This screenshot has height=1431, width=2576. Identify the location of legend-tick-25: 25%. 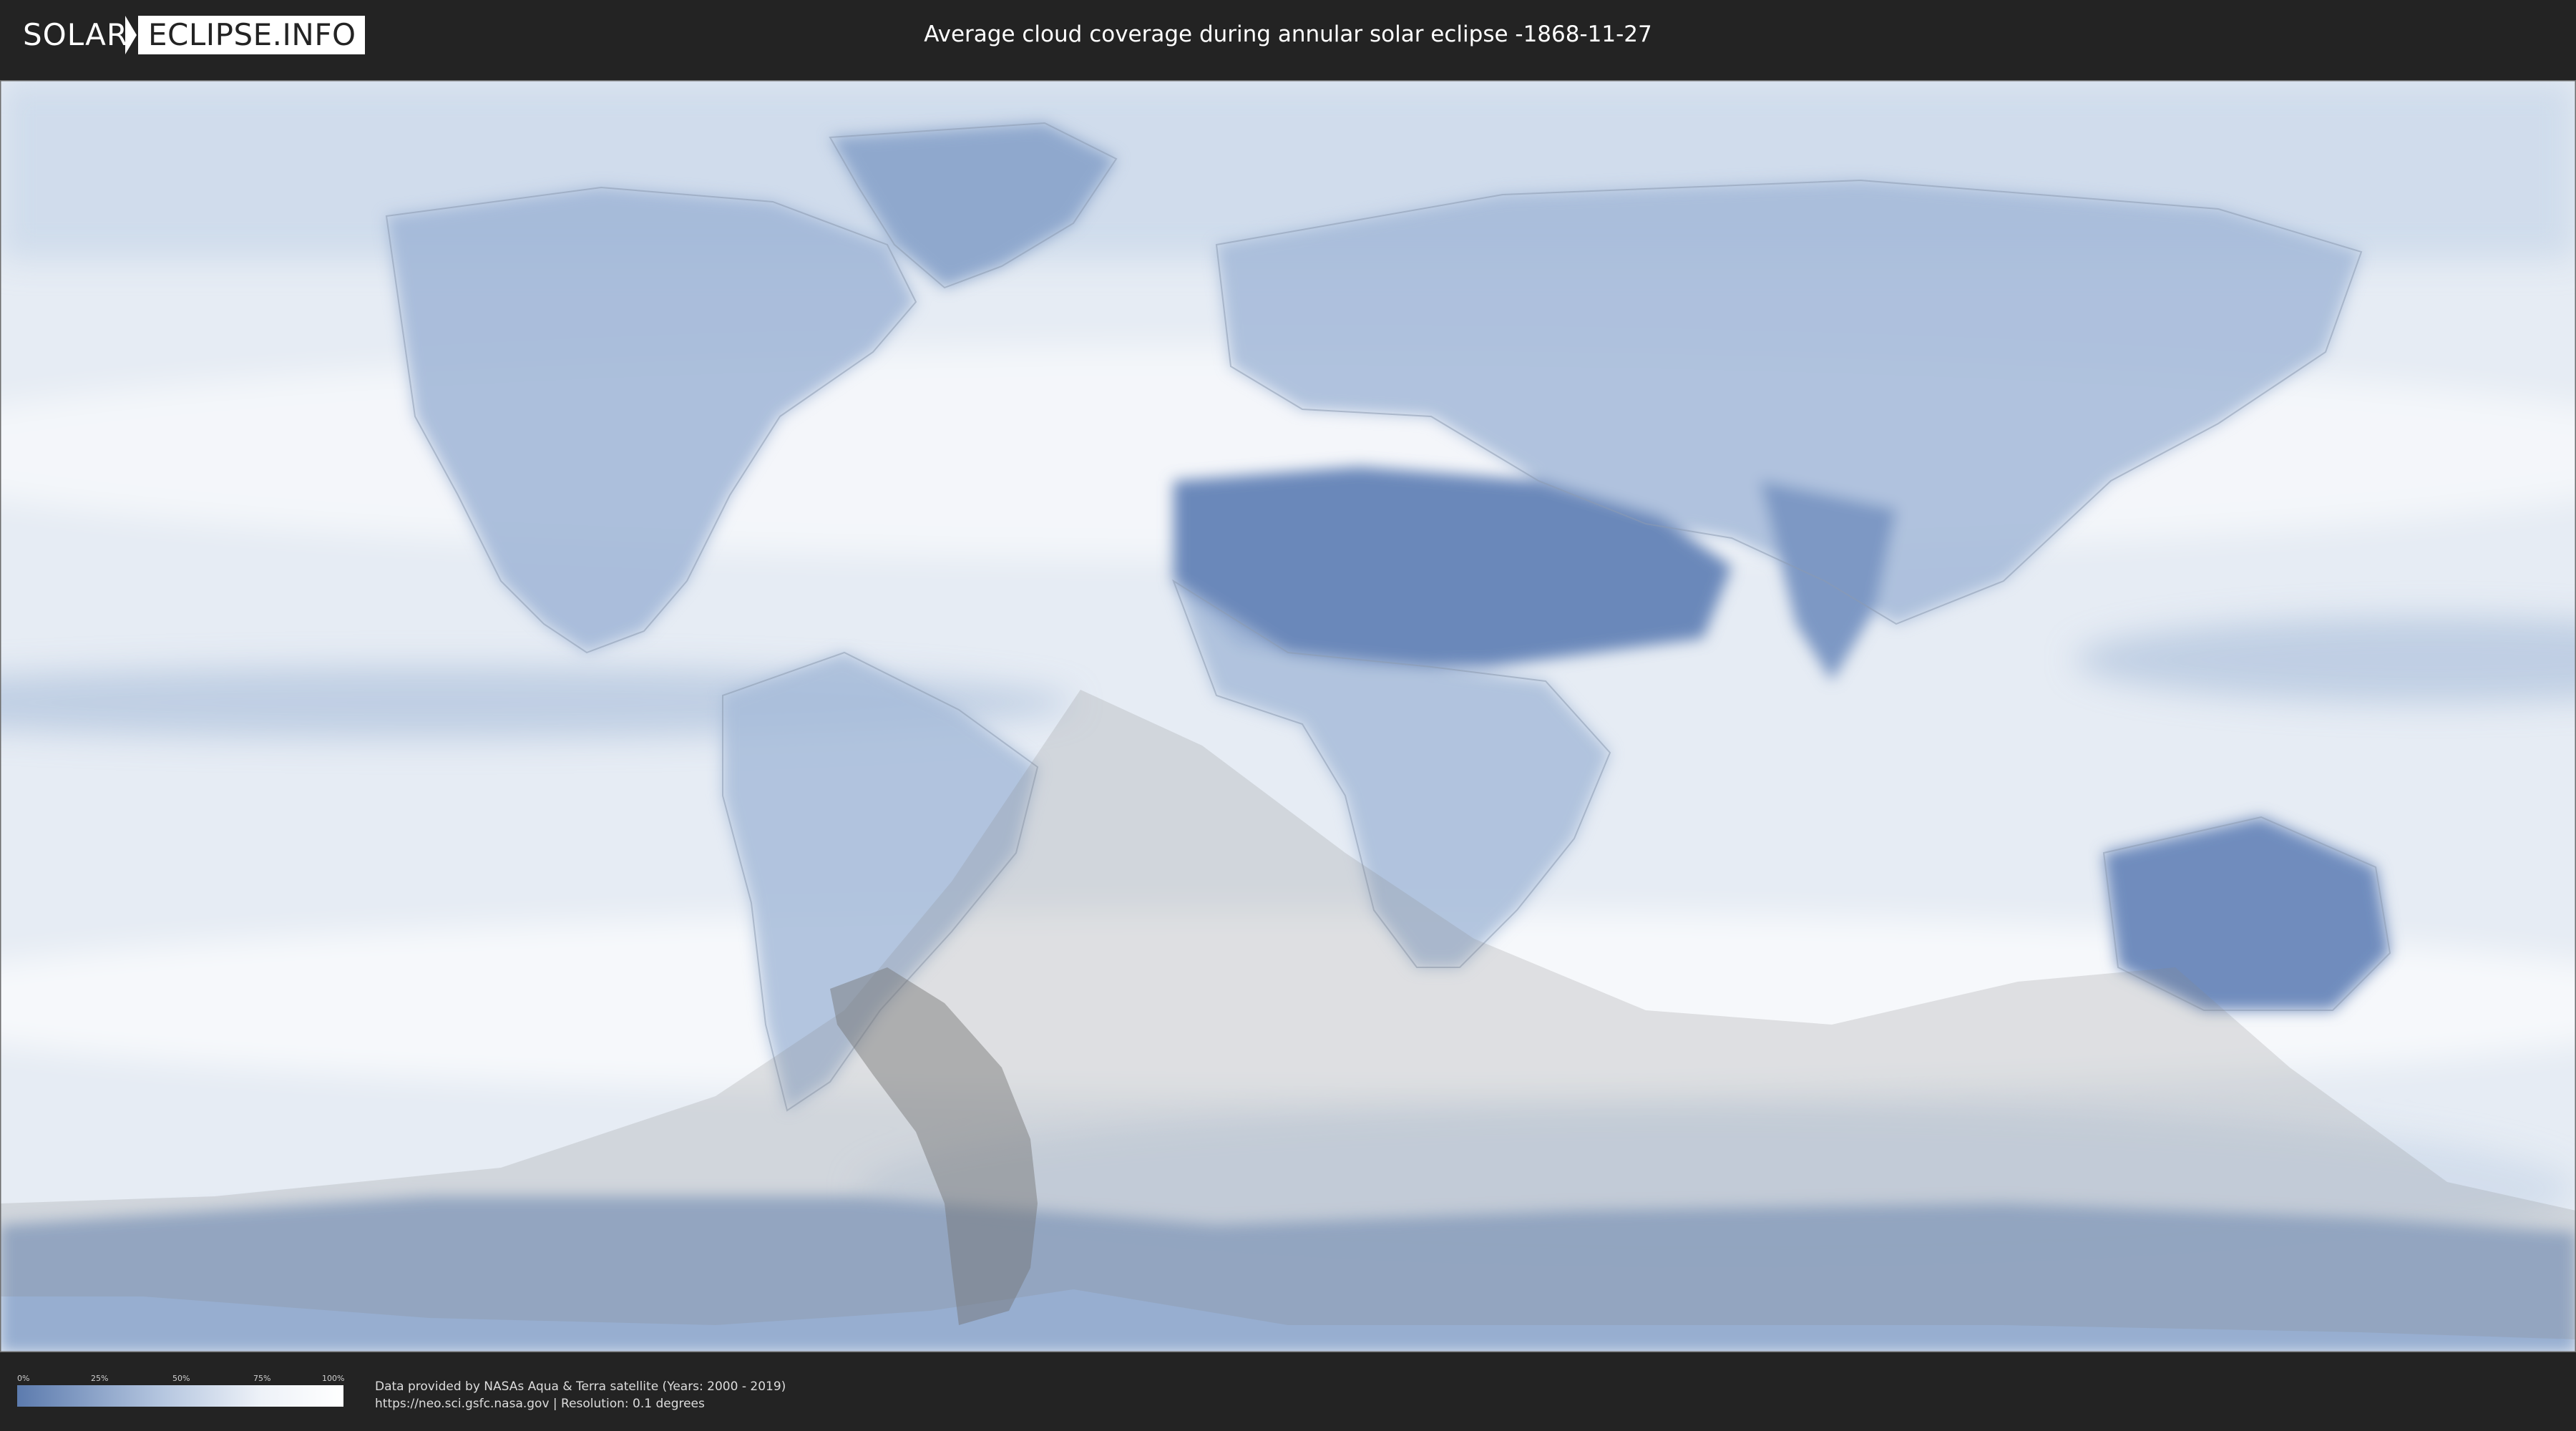
(100, 1378).